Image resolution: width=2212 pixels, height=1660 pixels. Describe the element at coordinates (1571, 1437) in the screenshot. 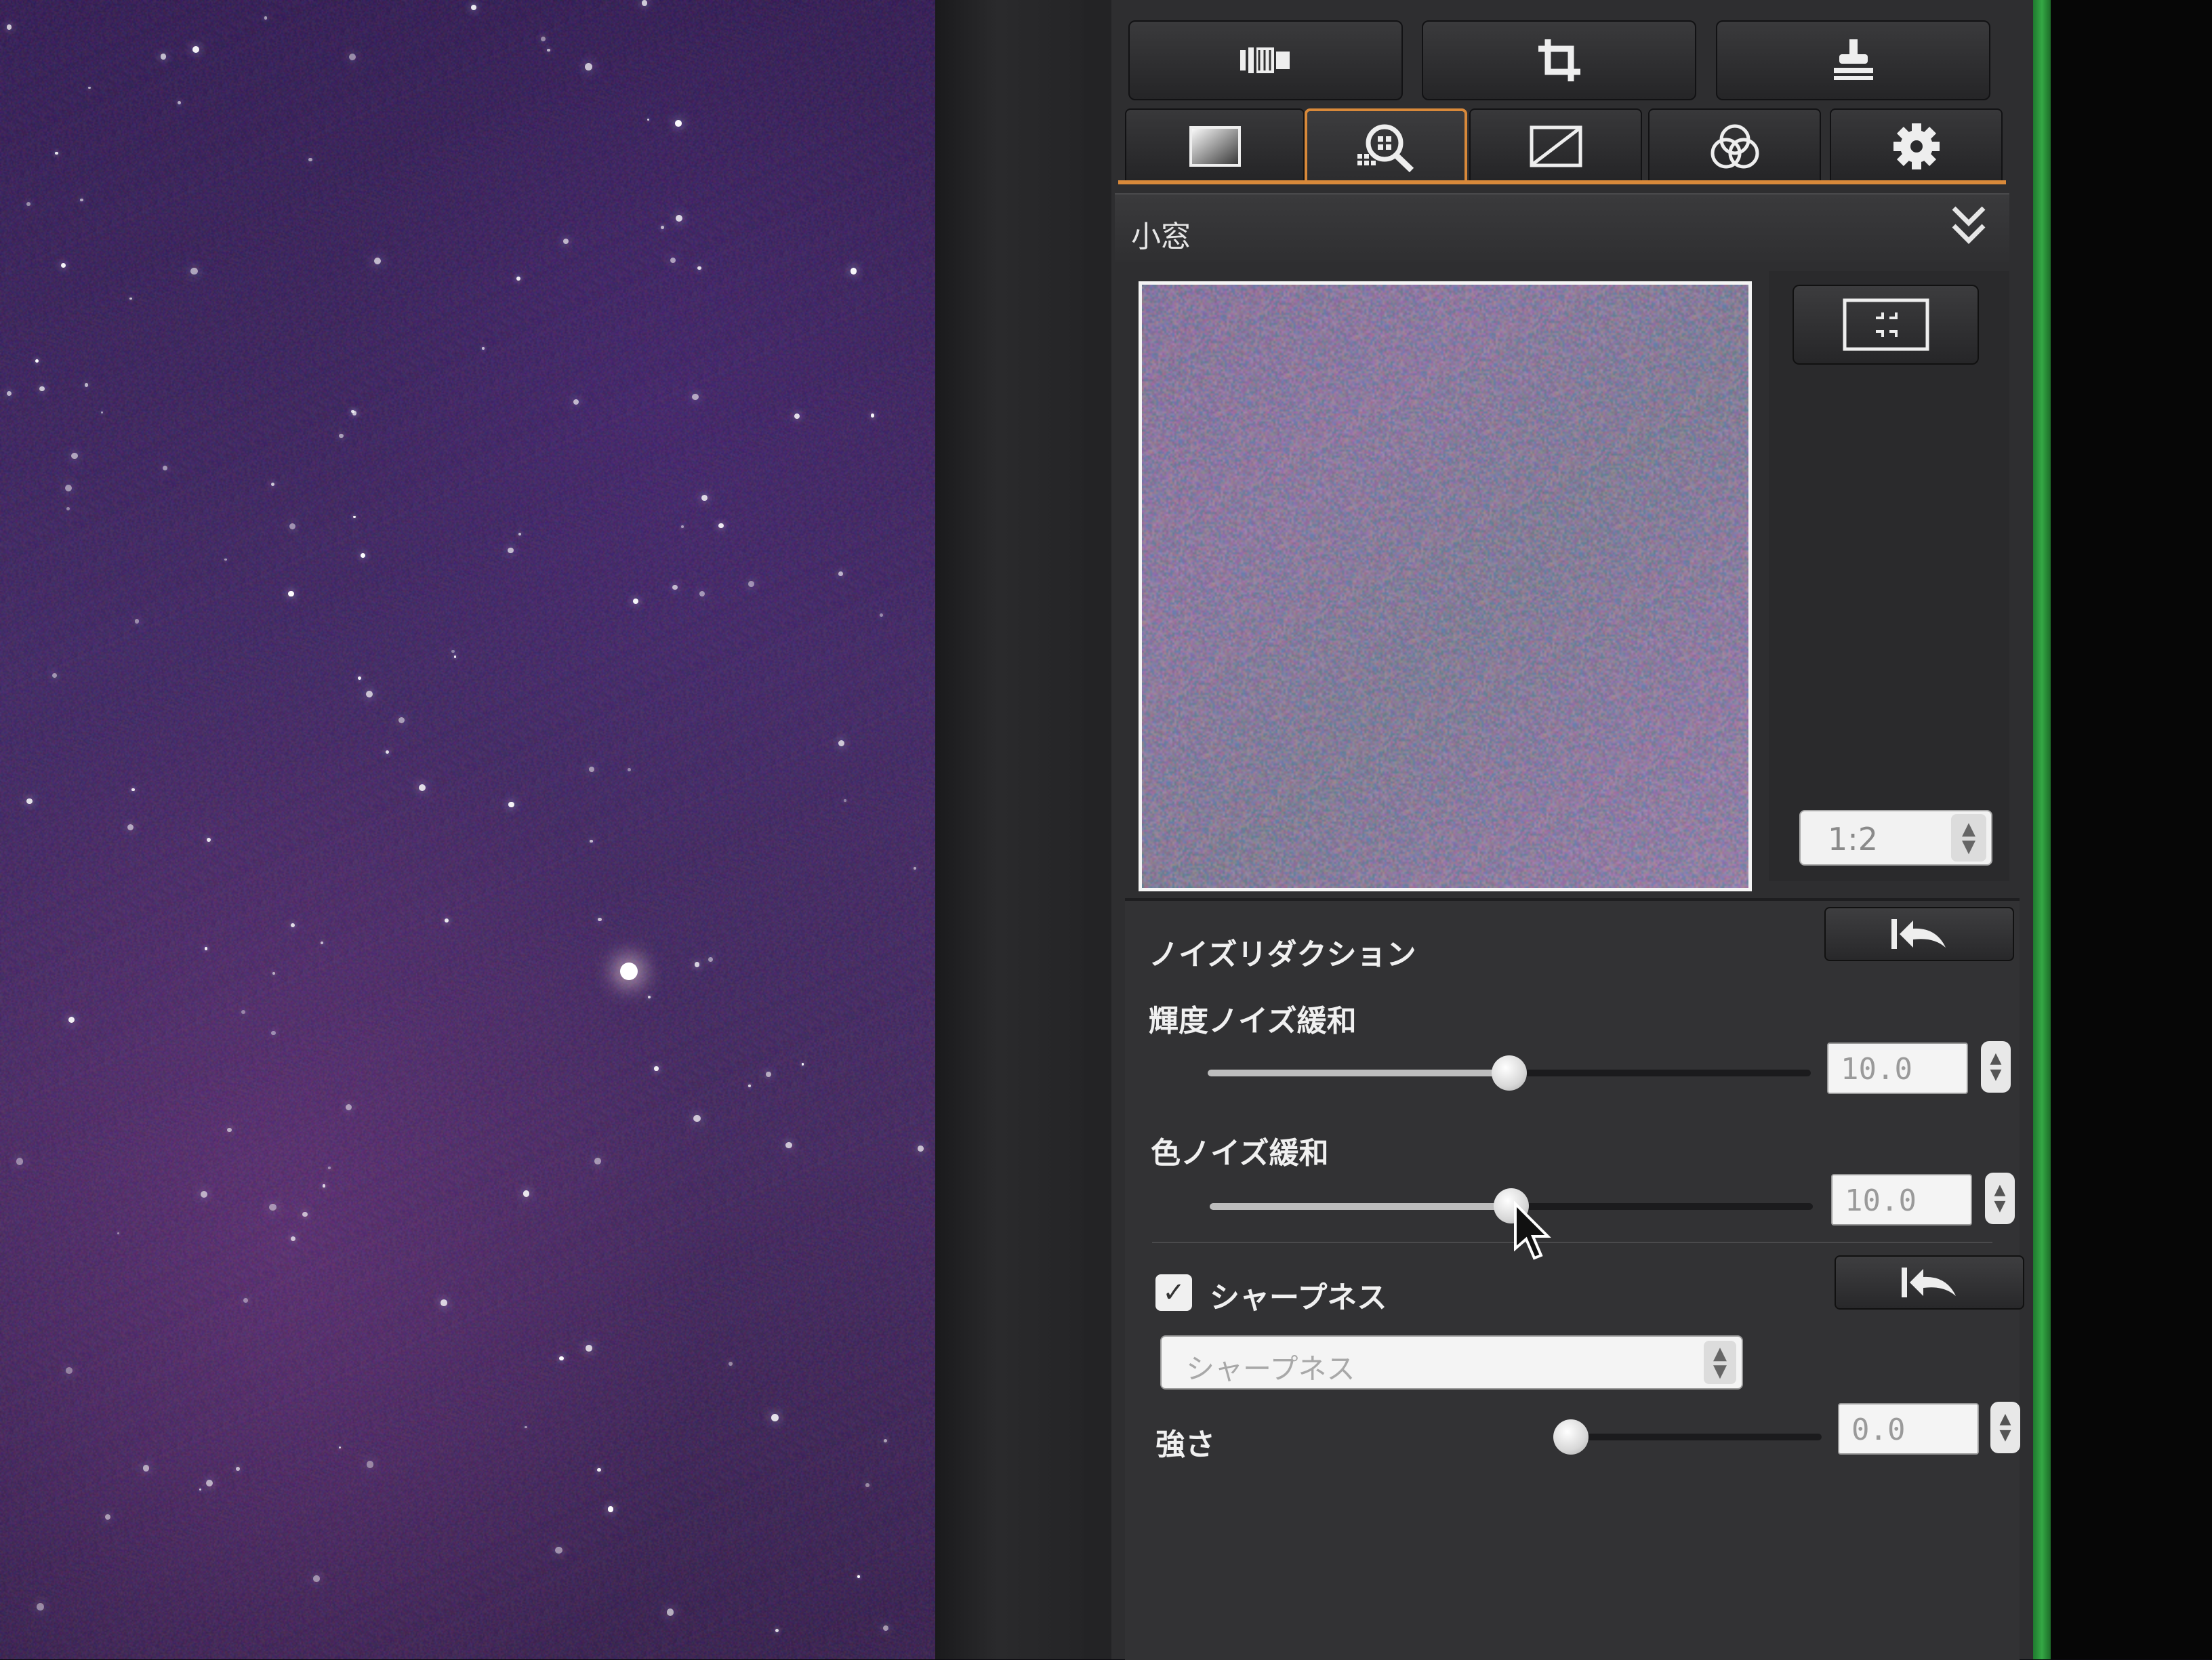

I see `strength-slider-knob` at that location.